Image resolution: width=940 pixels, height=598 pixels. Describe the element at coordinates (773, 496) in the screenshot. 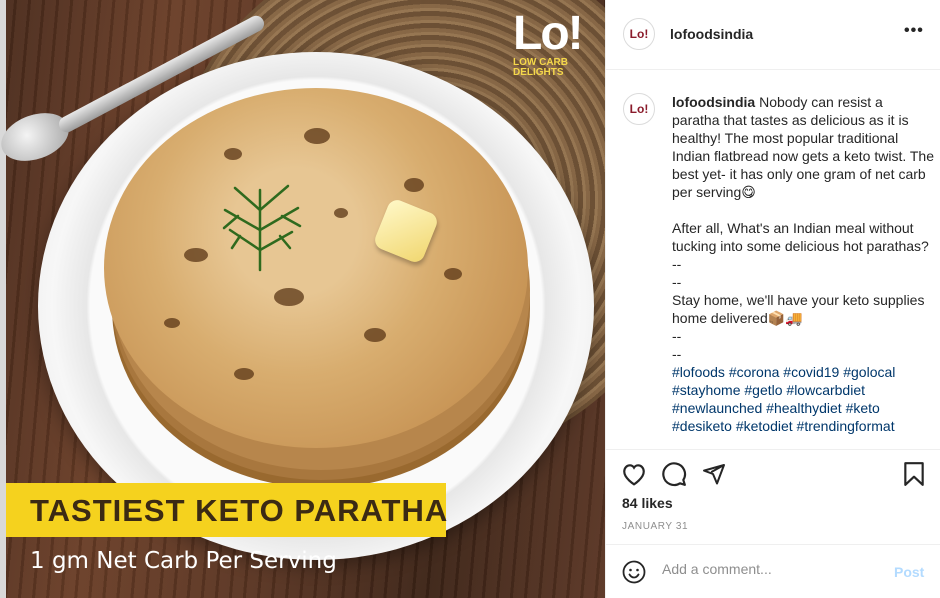

I see `post-actions: 84 likes JANUARY 31` at that location.